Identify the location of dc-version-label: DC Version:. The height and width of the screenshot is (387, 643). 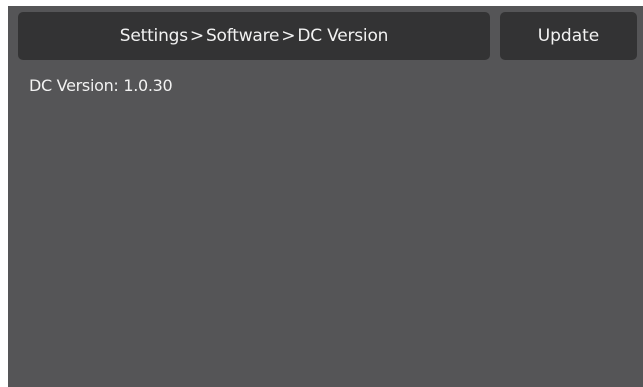
(74, 85).